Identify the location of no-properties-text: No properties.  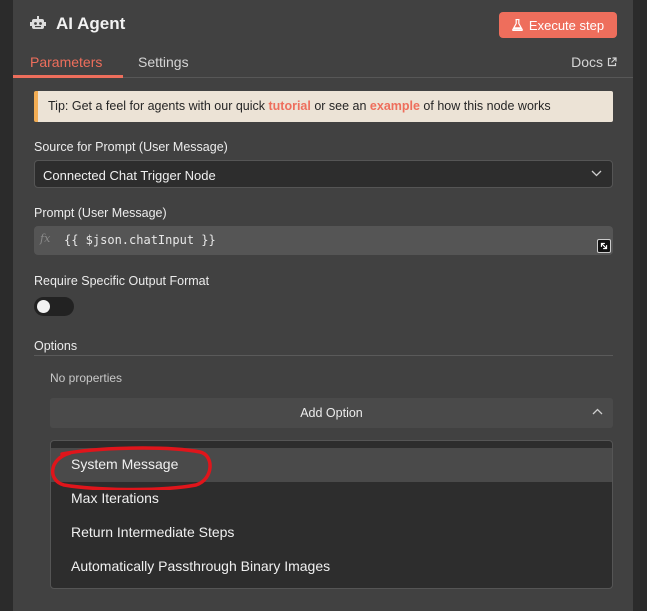
(86, 378).